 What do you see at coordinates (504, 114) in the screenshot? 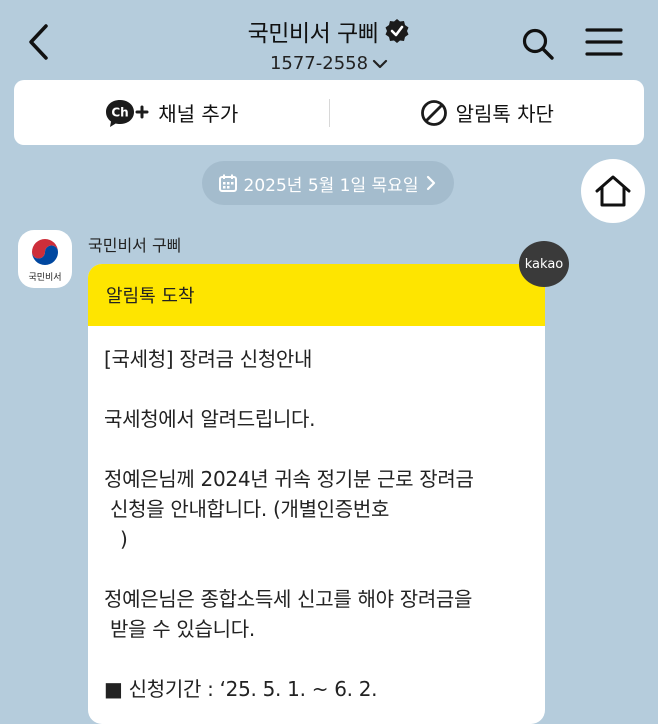
I see `block-alimtalk-label: 알림톡 차단` at bounding box center [504, 114].